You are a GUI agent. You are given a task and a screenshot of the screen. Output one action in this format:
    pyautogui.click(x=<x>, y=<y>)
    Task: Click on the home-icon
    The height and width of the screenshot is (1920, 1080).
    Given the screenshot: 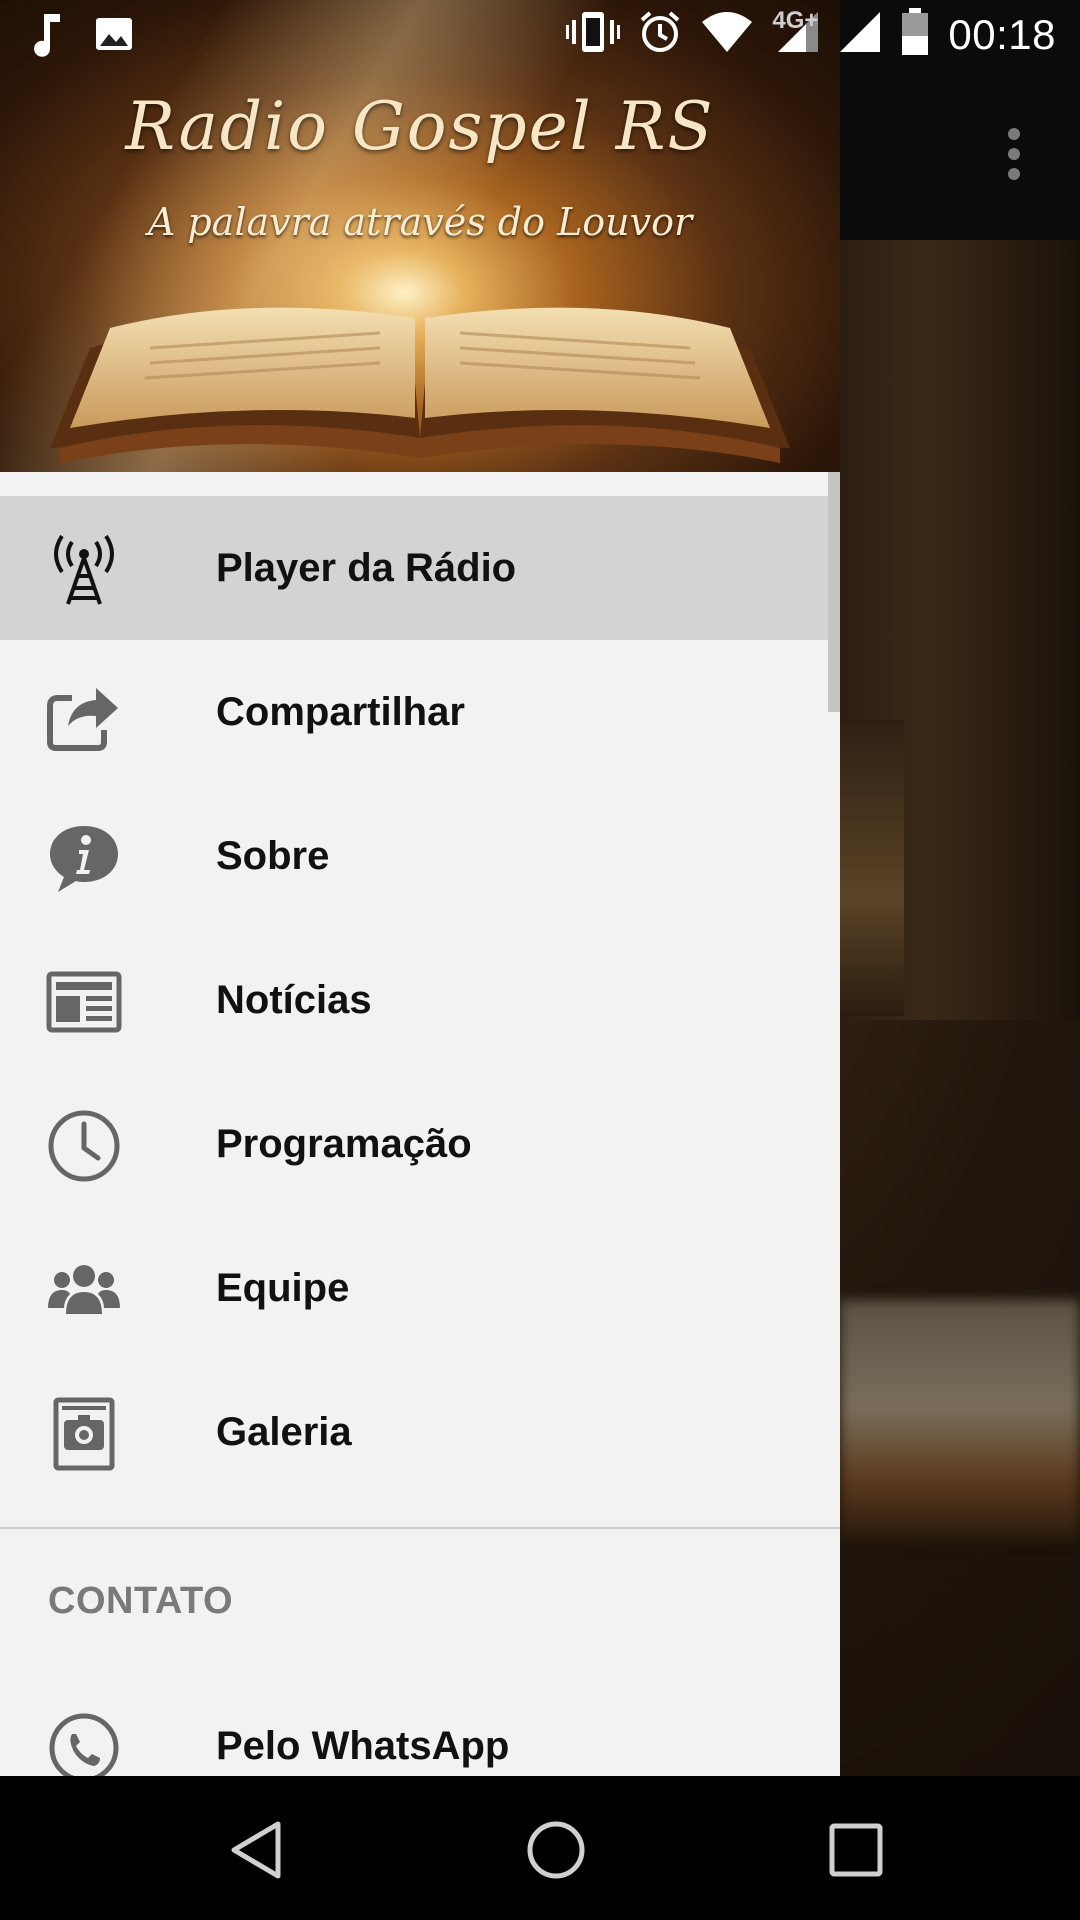 What is the action you would take?
    pyautogui.click(x=556, y=1852)
    